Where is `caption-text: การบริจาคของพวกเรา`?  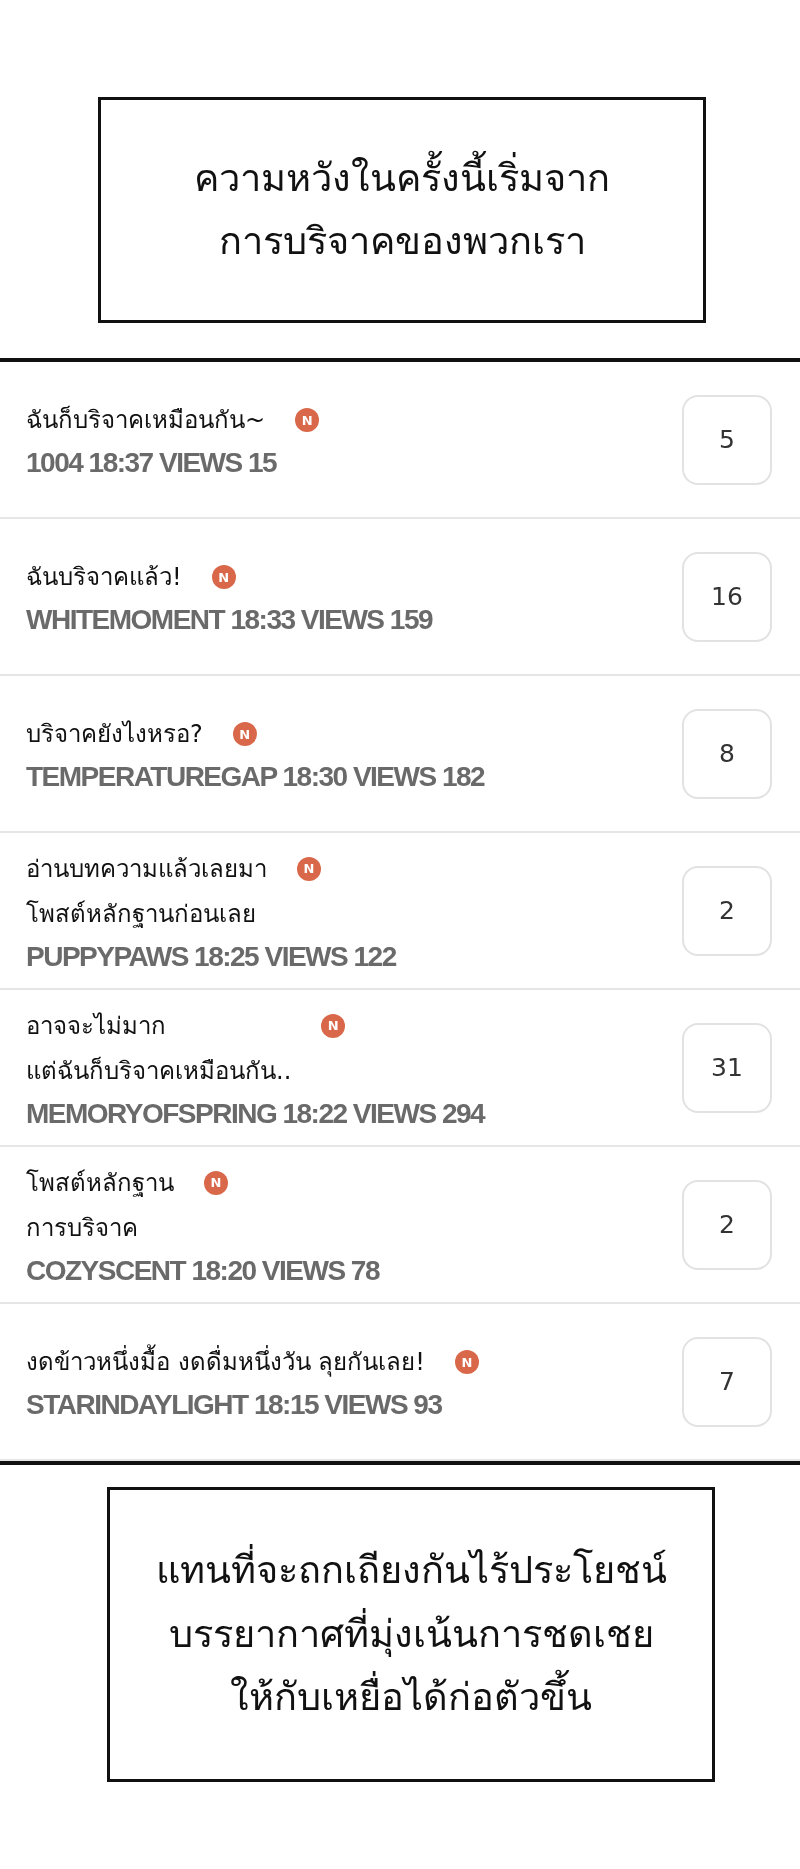 caption-text: การบริจาคของพวกเรา is located at coordinates (402, 241).